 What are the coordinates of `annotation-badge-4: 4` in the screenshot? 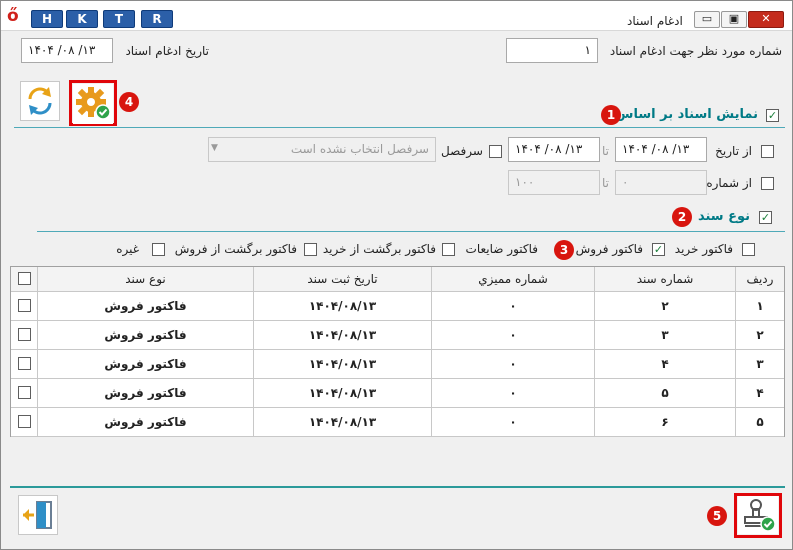 It's located at (129, 102).